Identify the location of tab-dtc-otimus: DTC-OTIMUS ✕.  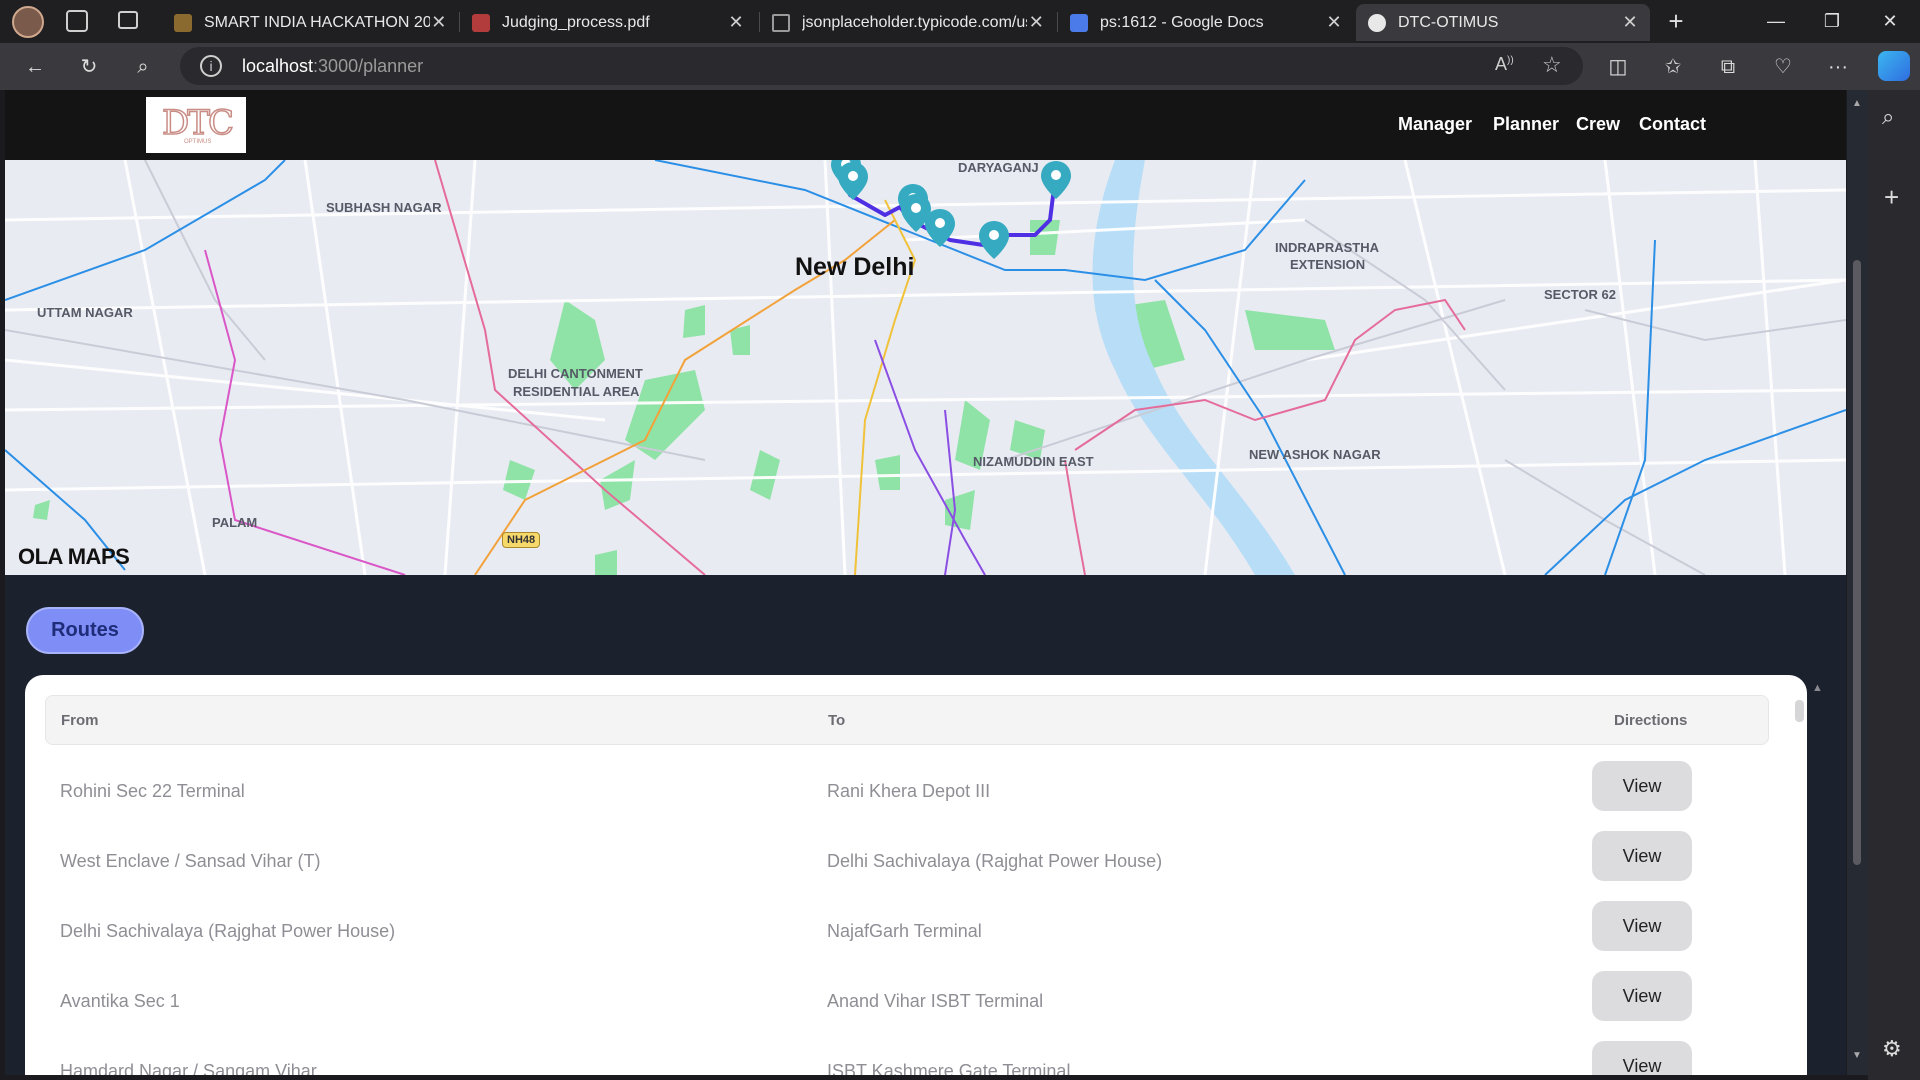
(1503, 22).